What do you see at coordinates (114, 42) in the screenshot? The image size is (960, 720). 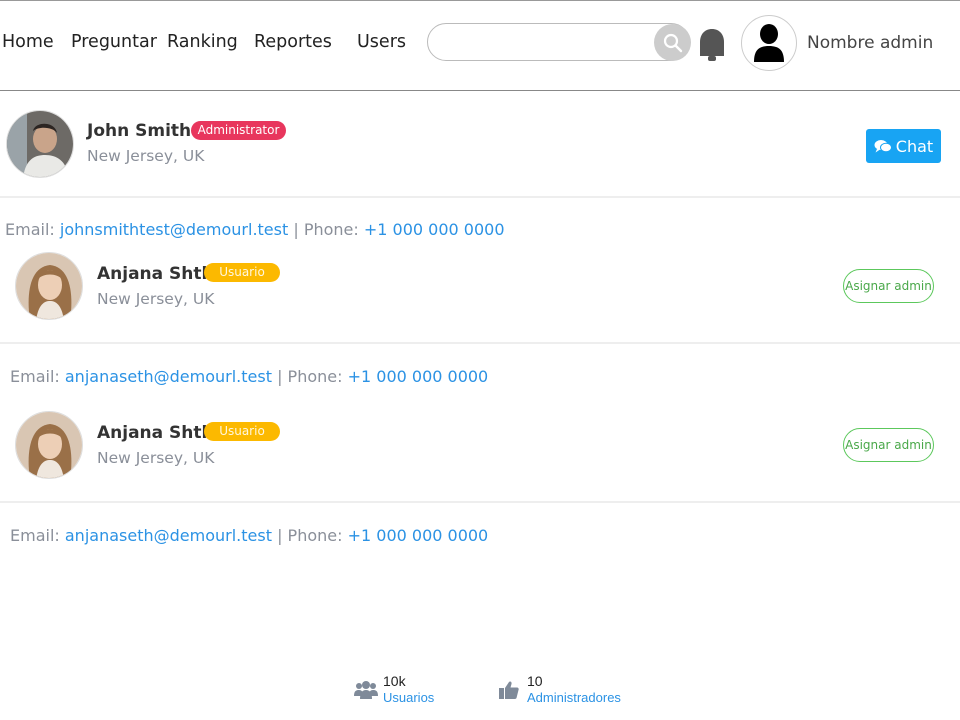 I see `nav-preguntar-link: Preguntar` at bounding box center [114, 42].